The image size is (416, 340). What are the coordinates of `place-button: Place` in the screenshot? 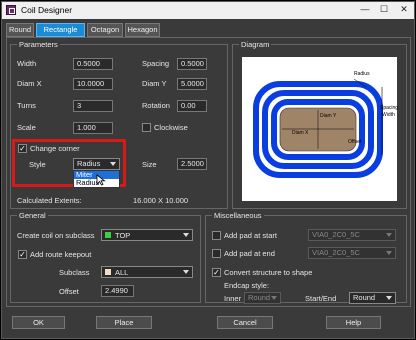 It's located at (124, 322).